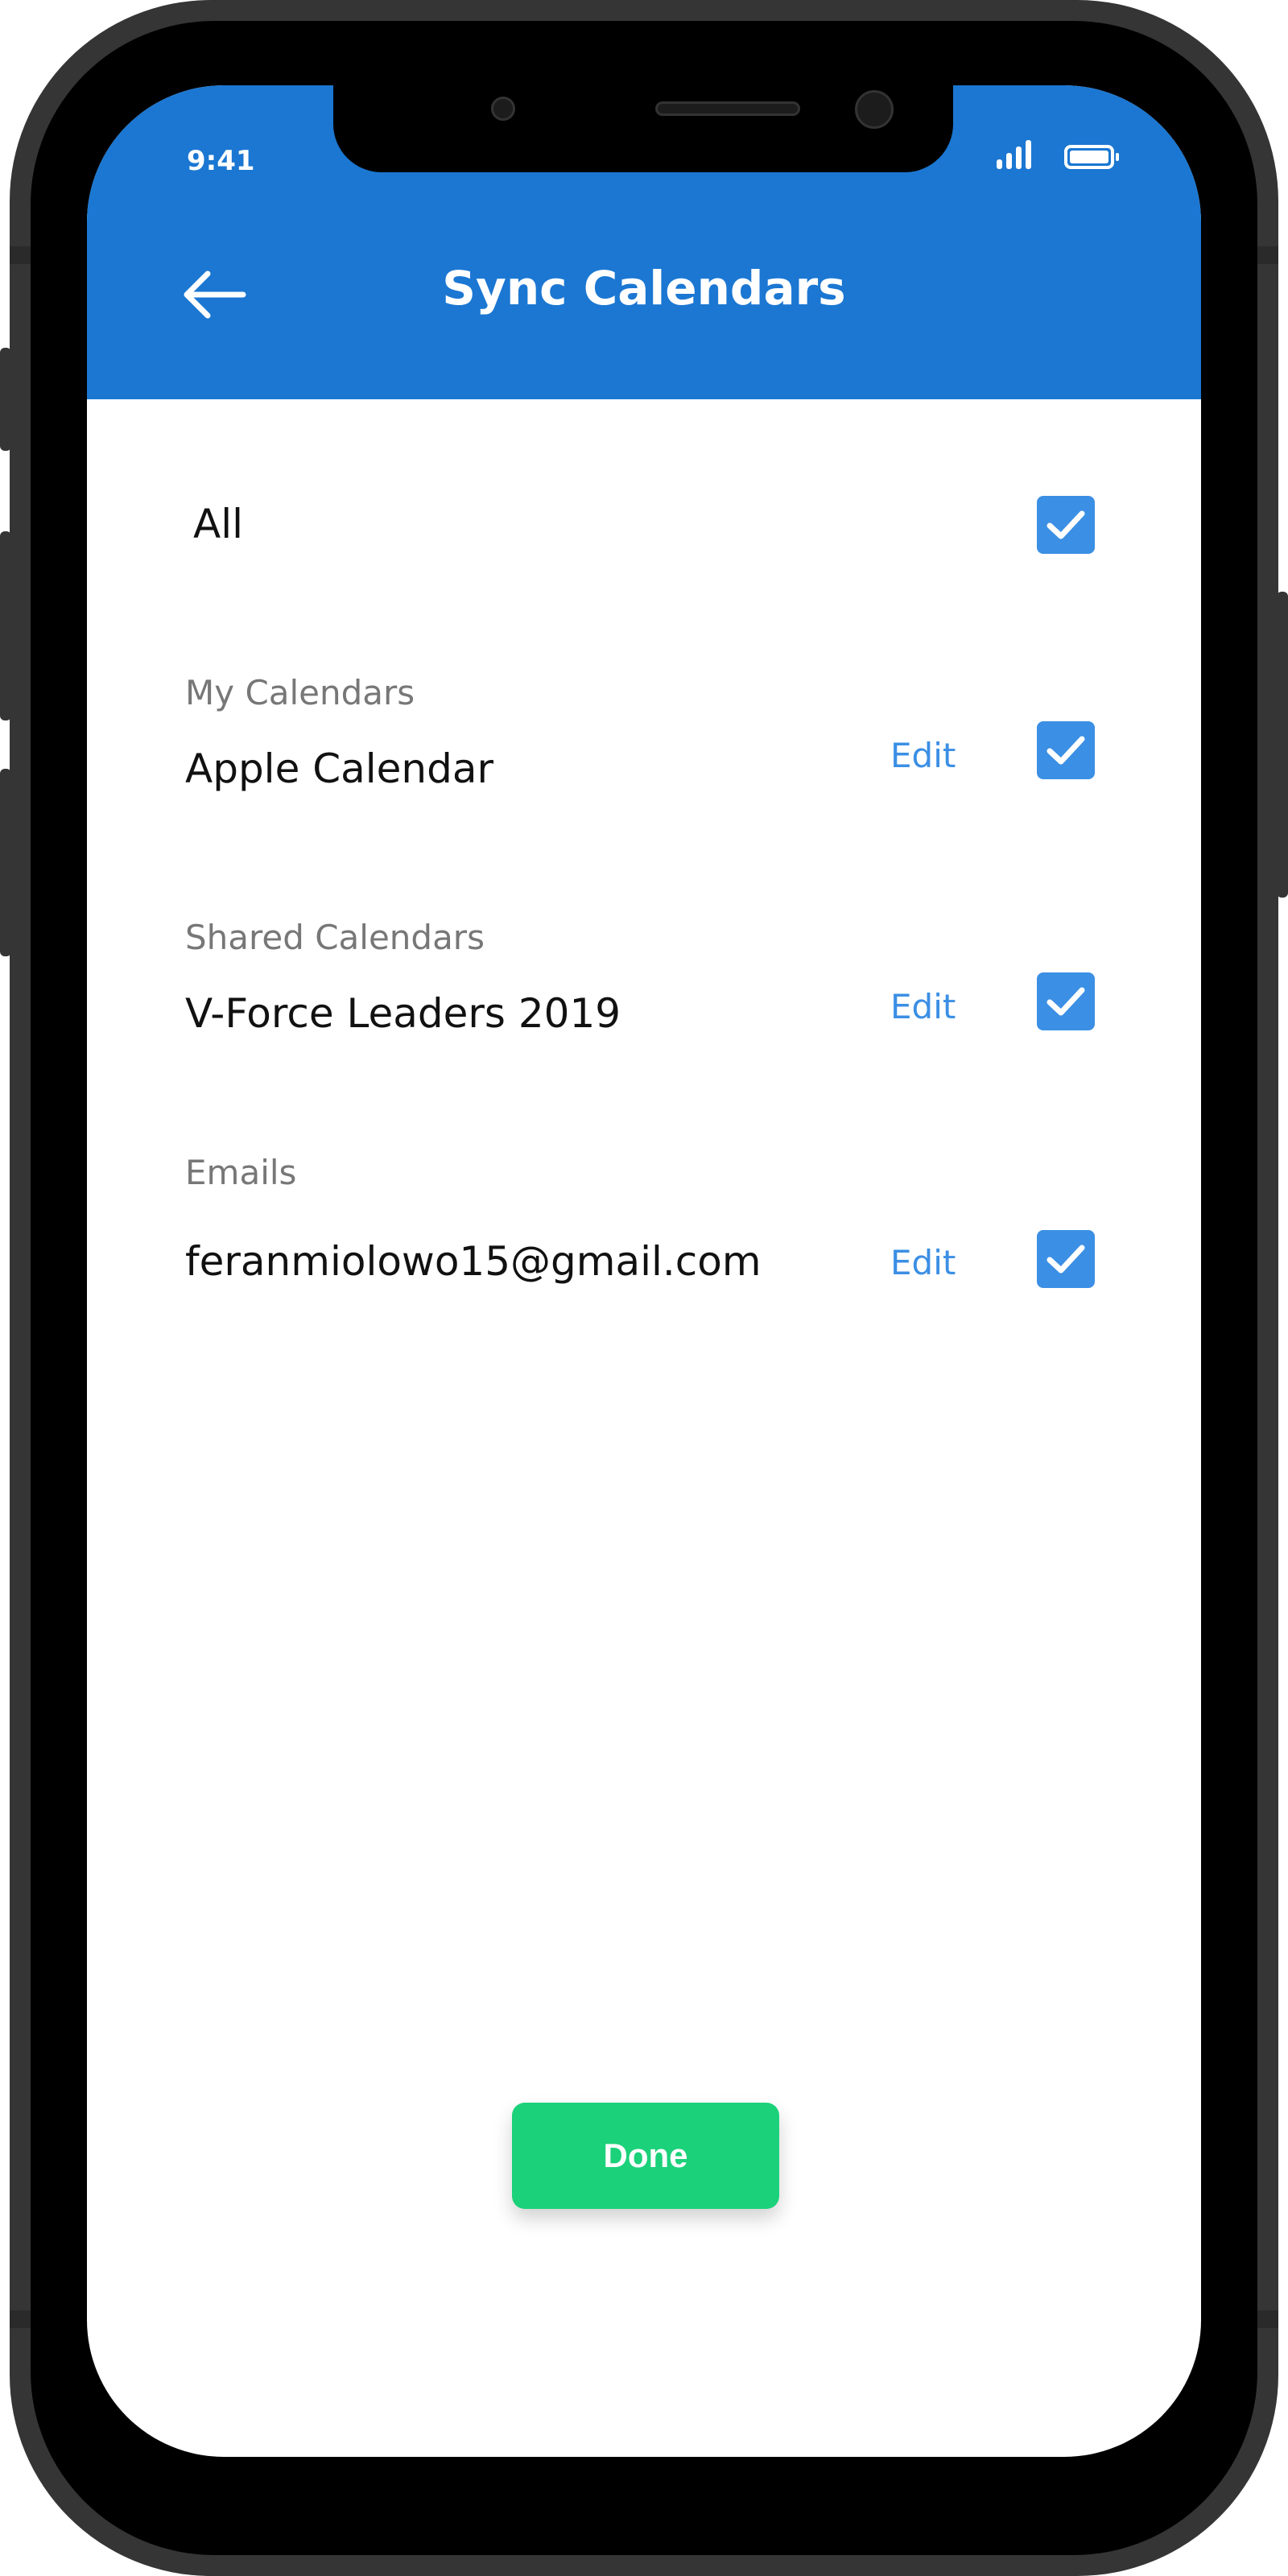 This screenshot has height=2576, width=1288. Describe the element at coordinates (1282, 745) in the screenshot. I see `power-button` at that location.